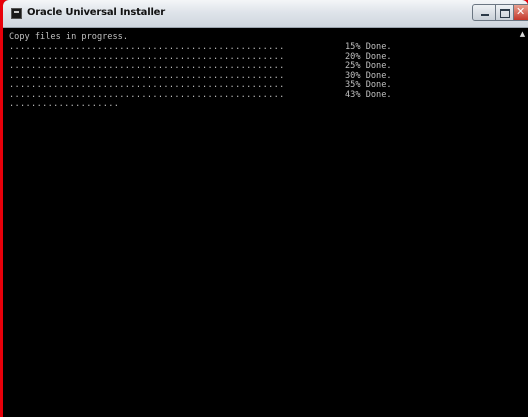  What do you see at coordinates (16, 13) in the screenshot?
I see `console-icon` at bounding box center [16, 13].